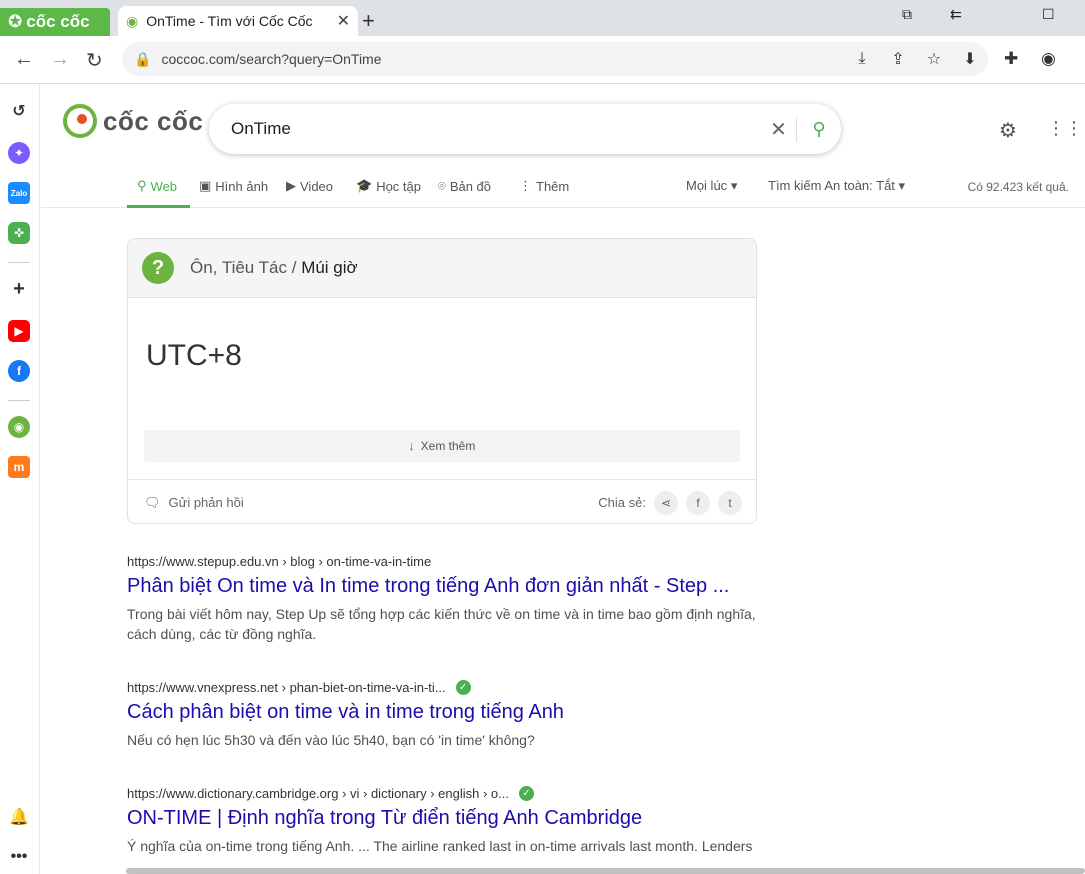 The width and height of the screenshot is (1085, 874). I want to click on tab-active: ◉ OnTime - Tìm với Cốc Cốc ✕, so click(238, 21).